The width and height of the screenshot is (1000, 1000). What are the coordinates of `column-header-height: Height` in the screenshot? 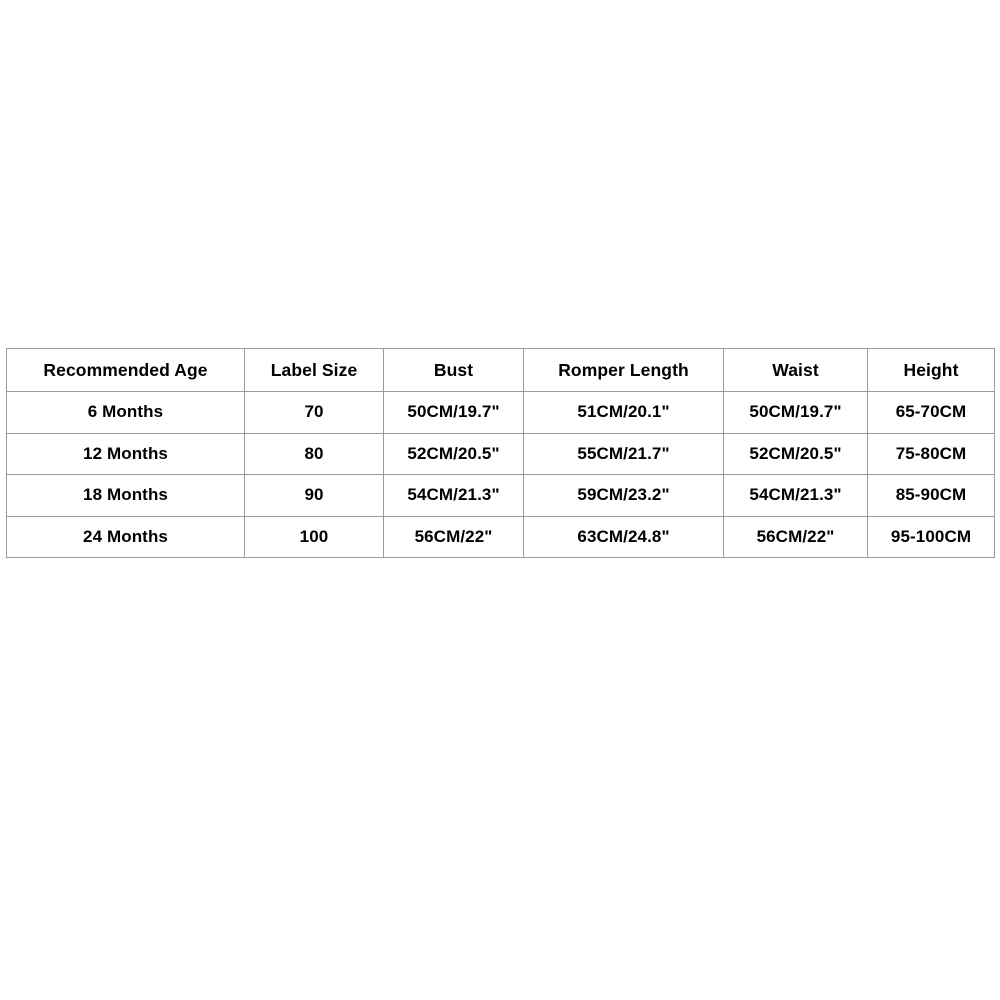 It's located at (931, 370).